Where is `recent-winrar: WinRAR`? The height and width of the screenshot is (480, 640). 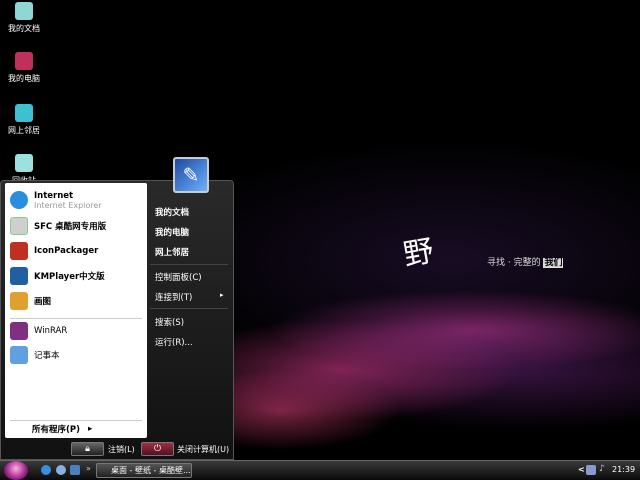 recent-winrar: WinRAR is located at coordinates (38, 331).